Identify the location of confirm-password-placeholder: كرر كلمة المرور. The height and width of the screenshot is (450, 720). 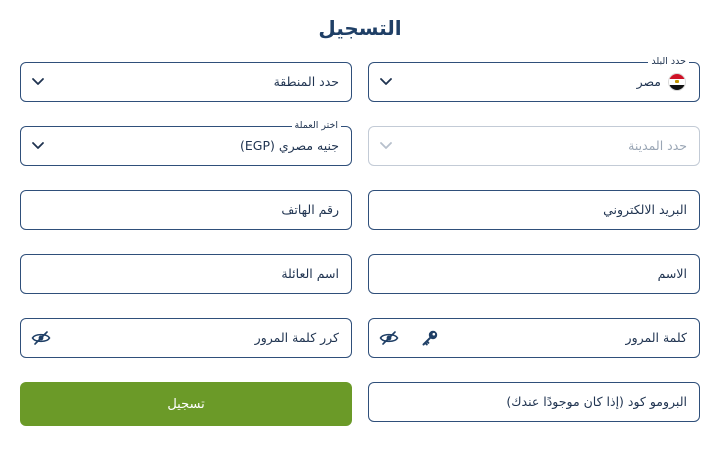
(296, 337).